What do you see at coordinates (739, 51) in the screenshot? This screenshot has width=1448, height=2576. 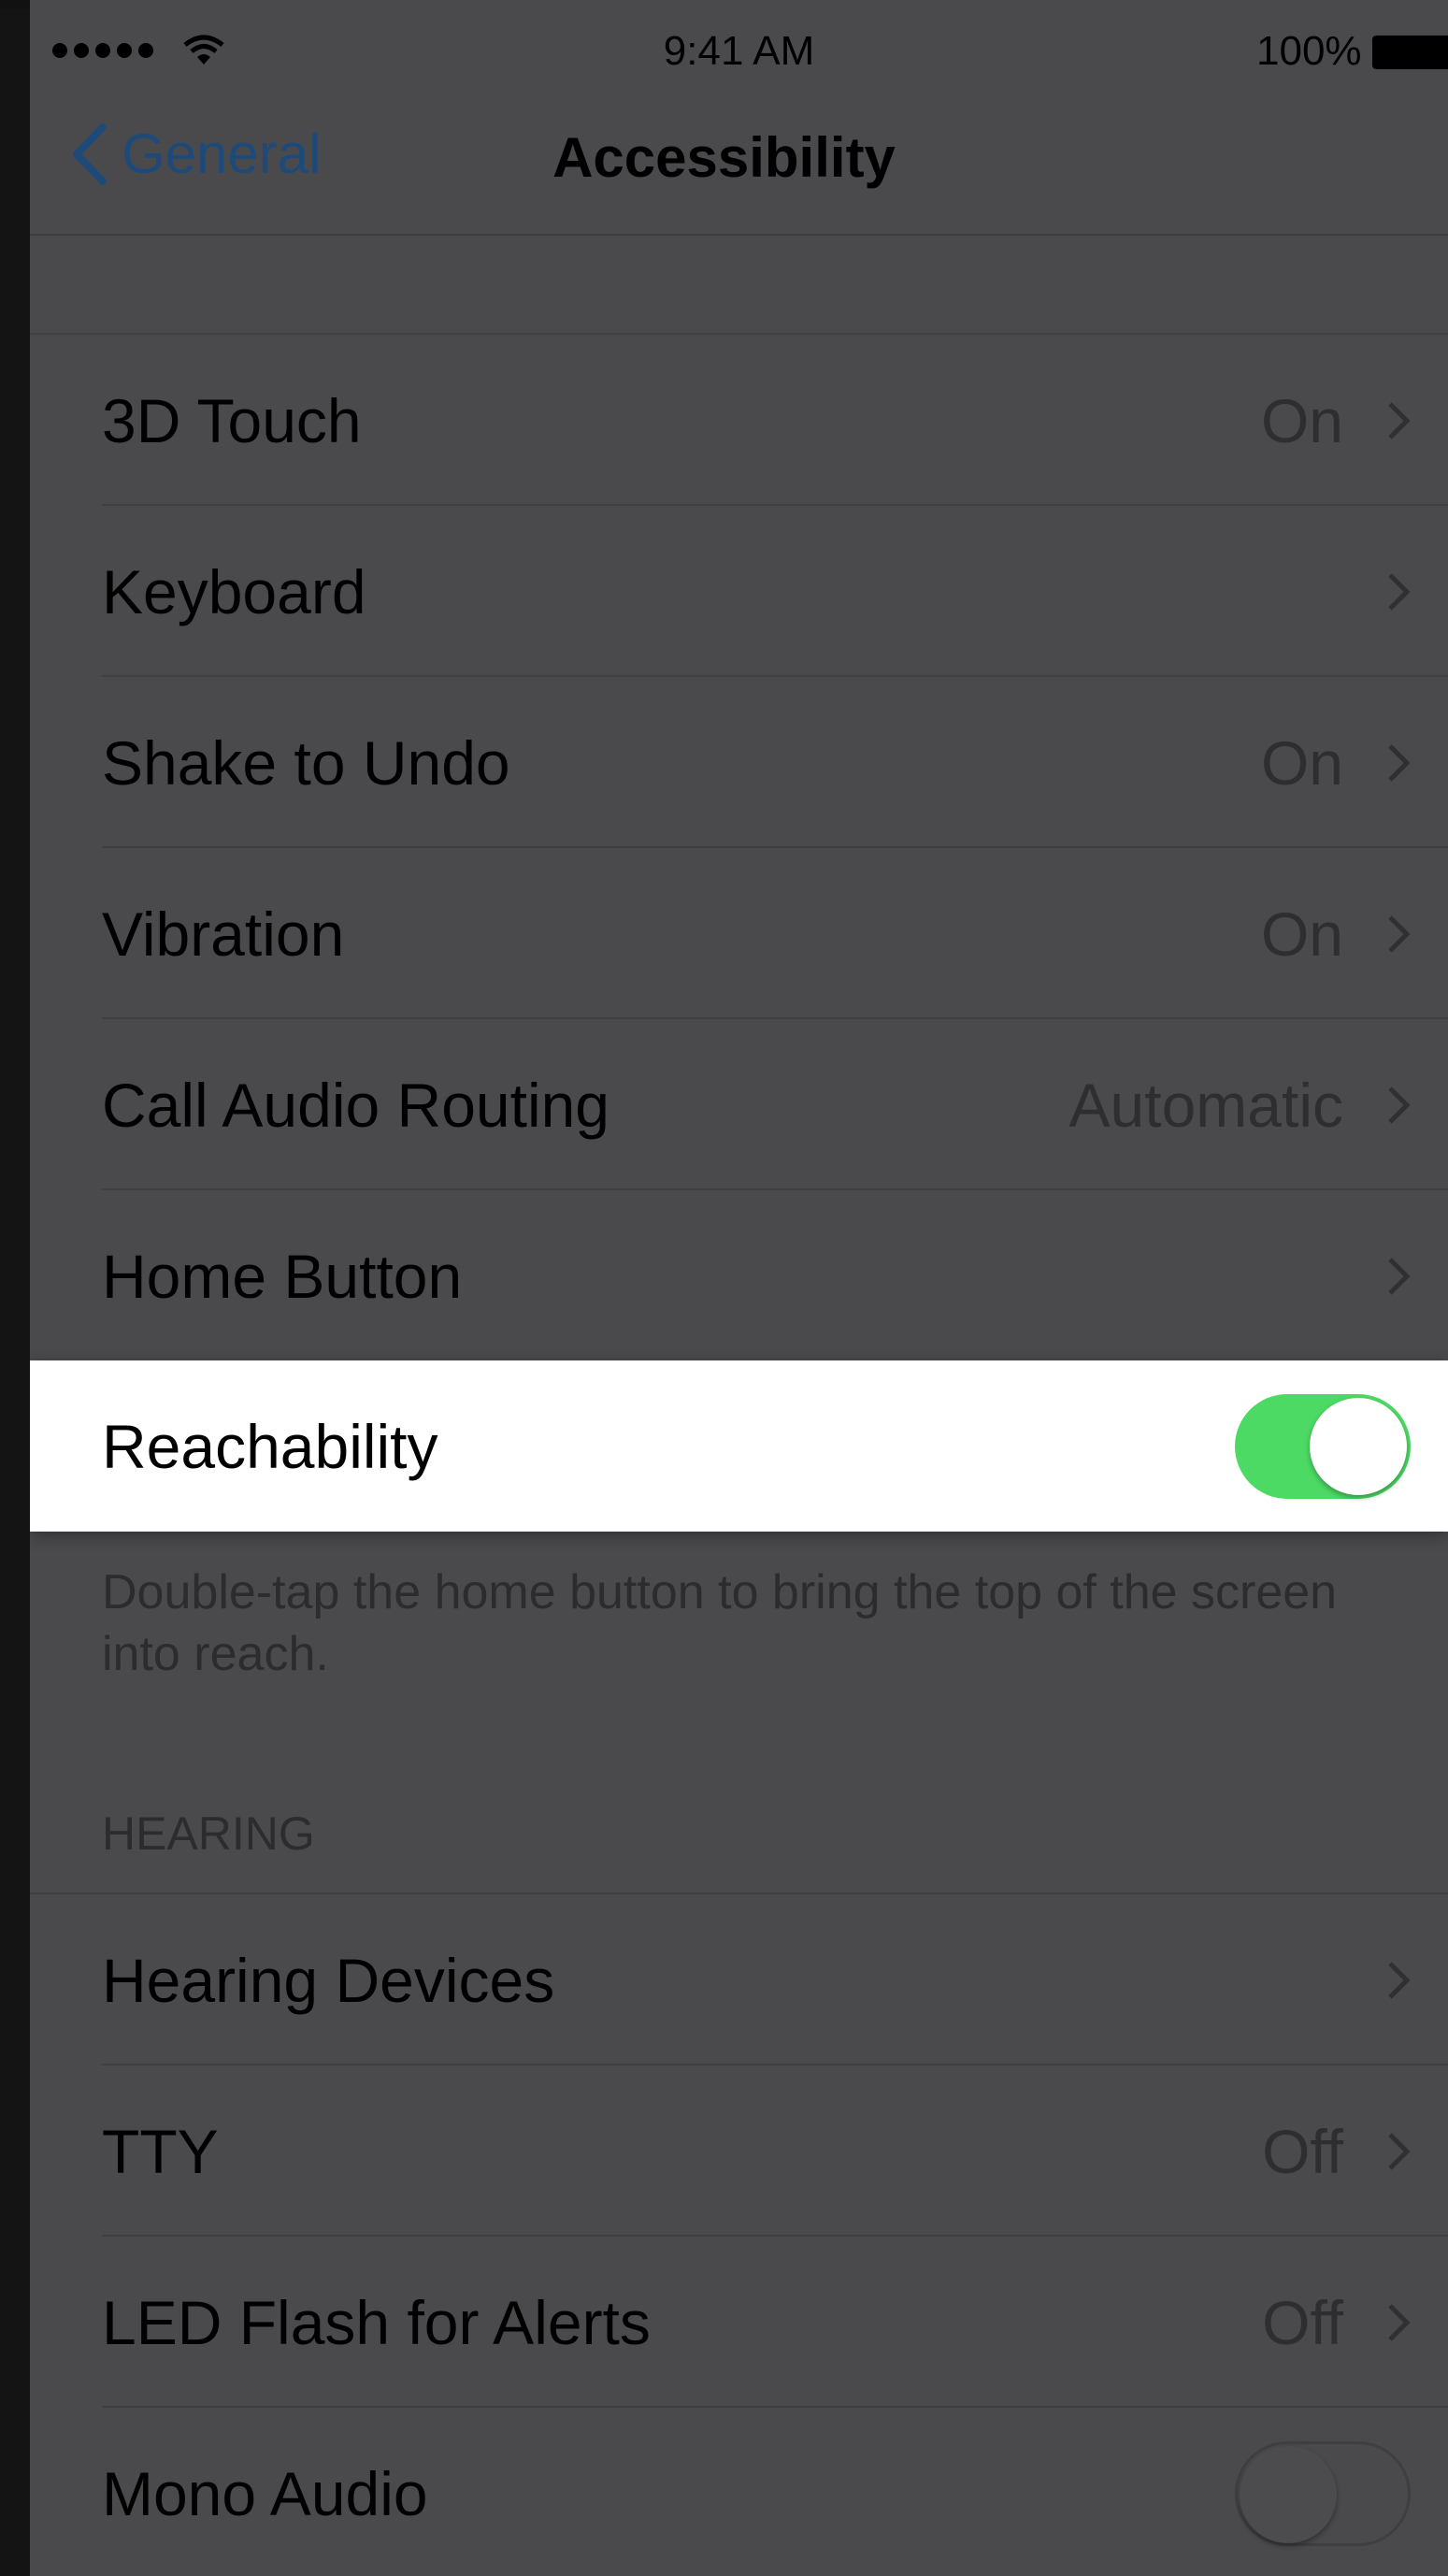 I see `status-time: 9:41 AM` at bounding box center [739, 51].